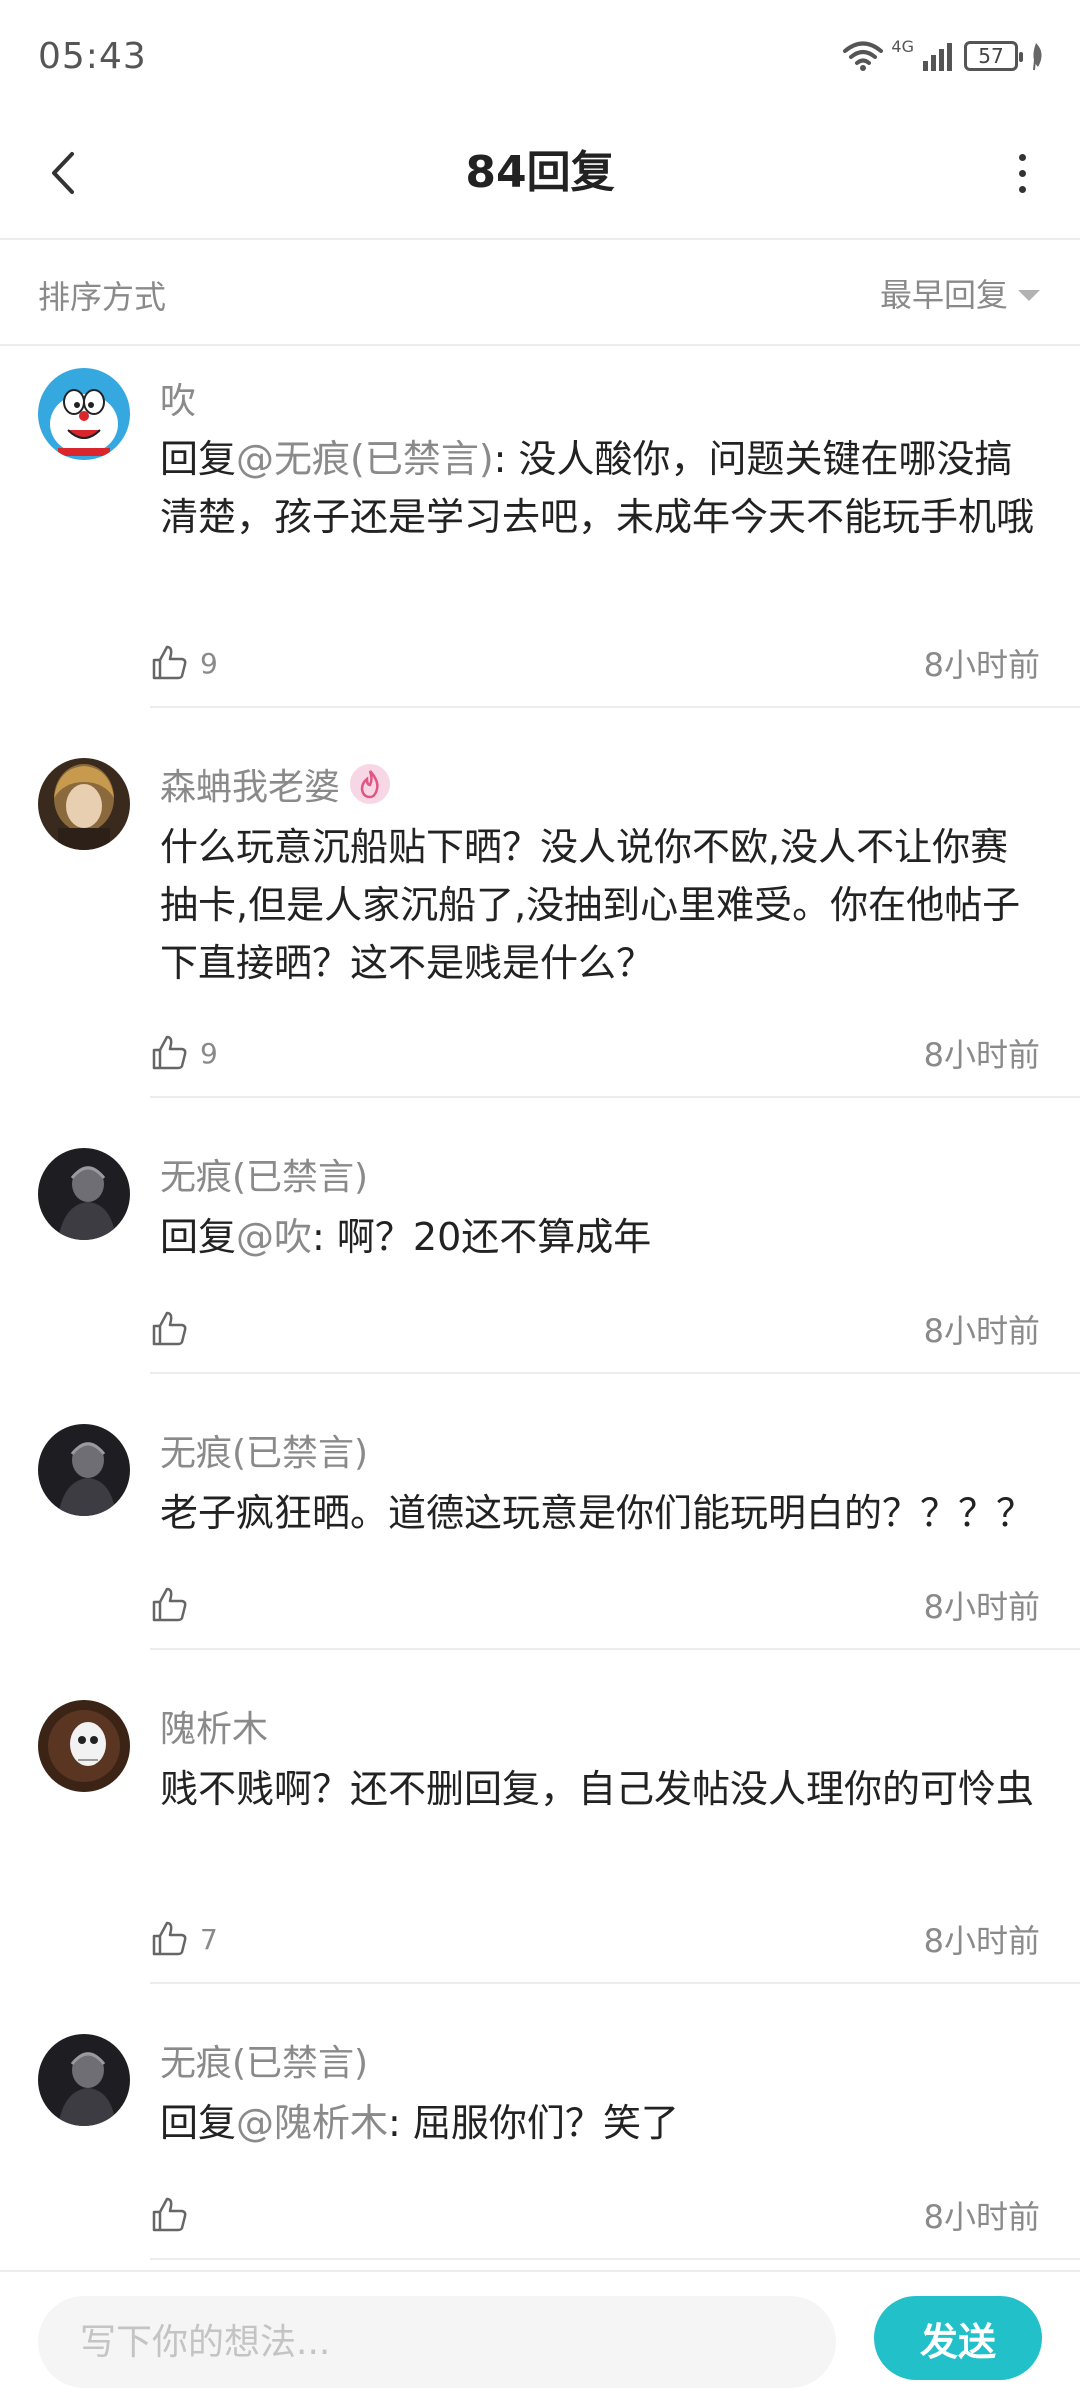 The height and width of the screenshot is (2402, 1080). Describe the element at coordinates (595, 663) in the screenshot. I see `comment-actions: 9 8小时前` at that location.